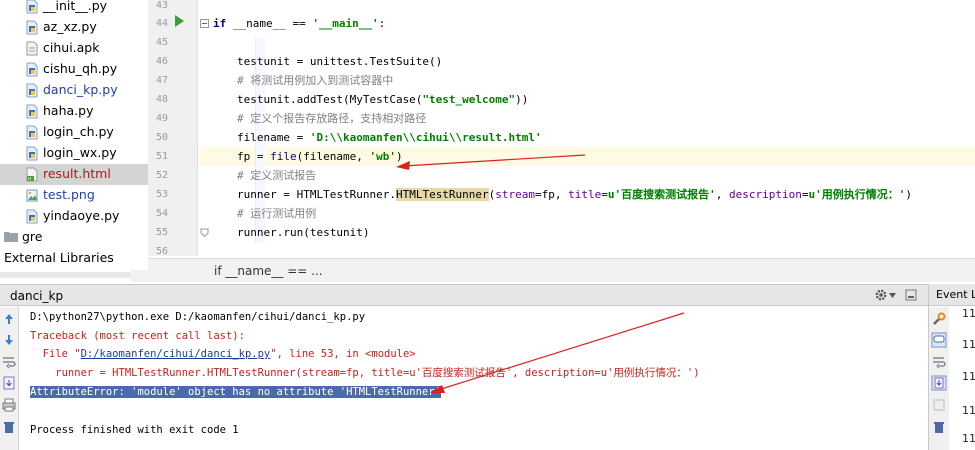 The height and width of the screenshot is (450, 975). I want to click on line-number: 55, so click(161, 232).